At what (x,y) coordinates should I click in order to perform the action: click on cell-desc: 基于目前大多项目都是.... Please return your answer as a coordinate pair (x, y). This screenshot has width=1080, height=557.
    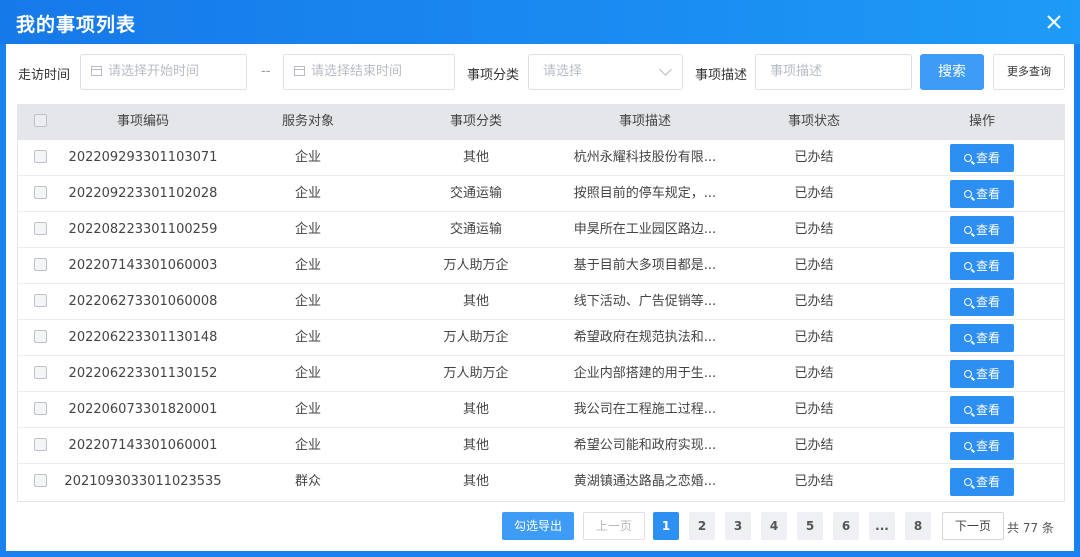
    Looking at the image, I should click on (645, 265).